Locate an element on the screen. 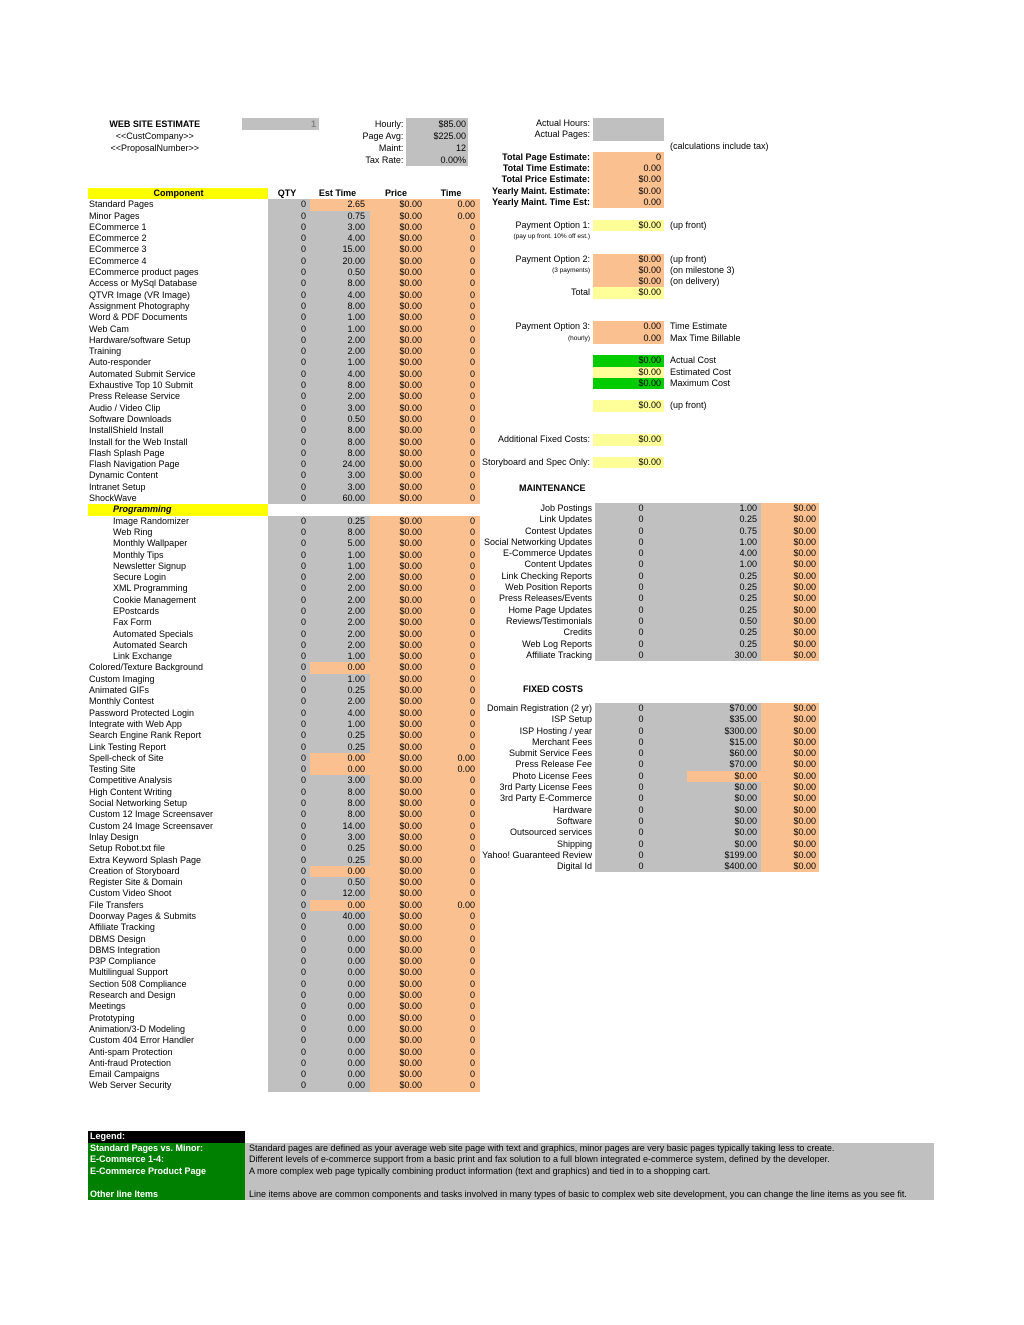  component-est-time: 60.00 is located at coordinates (340, 499).